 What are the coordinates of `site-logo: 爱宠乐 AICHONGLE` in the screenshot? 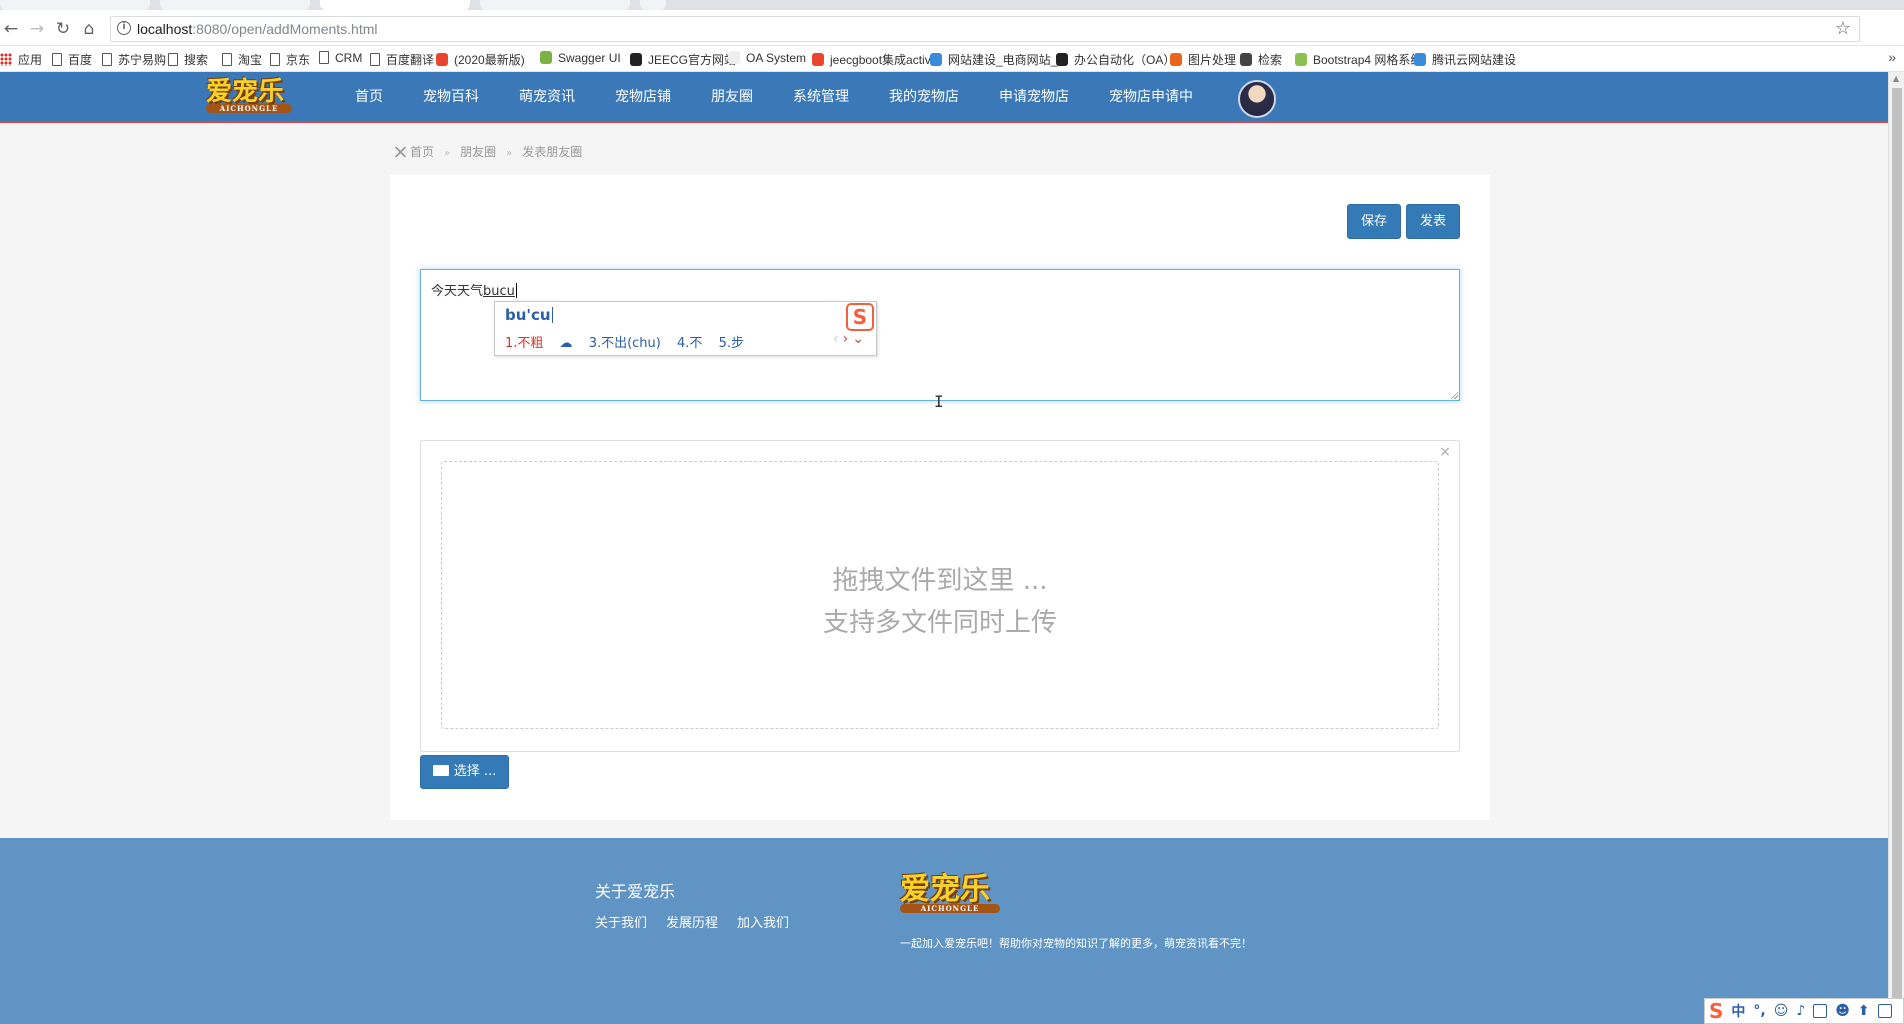 It's located at (249, 95).